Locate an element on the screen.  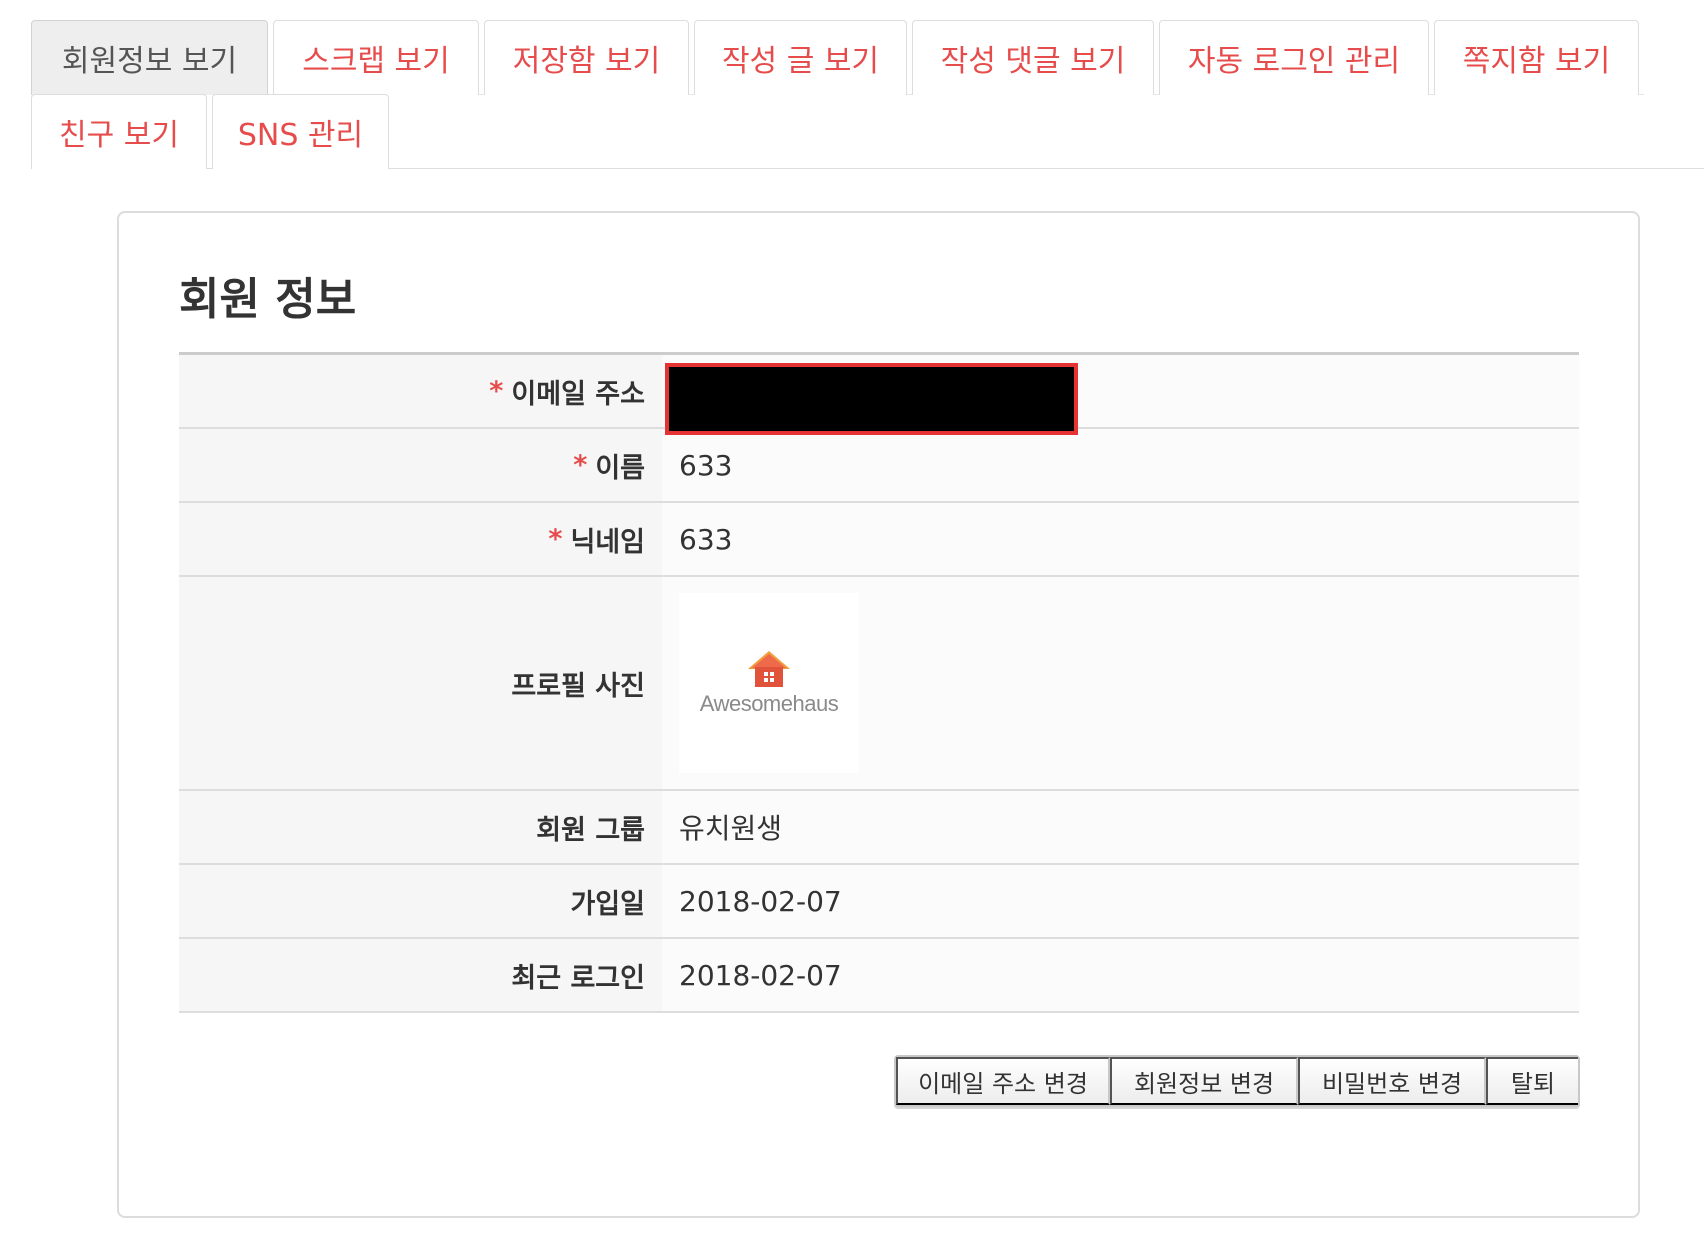
change-password-button: 비밀번호 변경 is located at coordinates (1392, 1081).